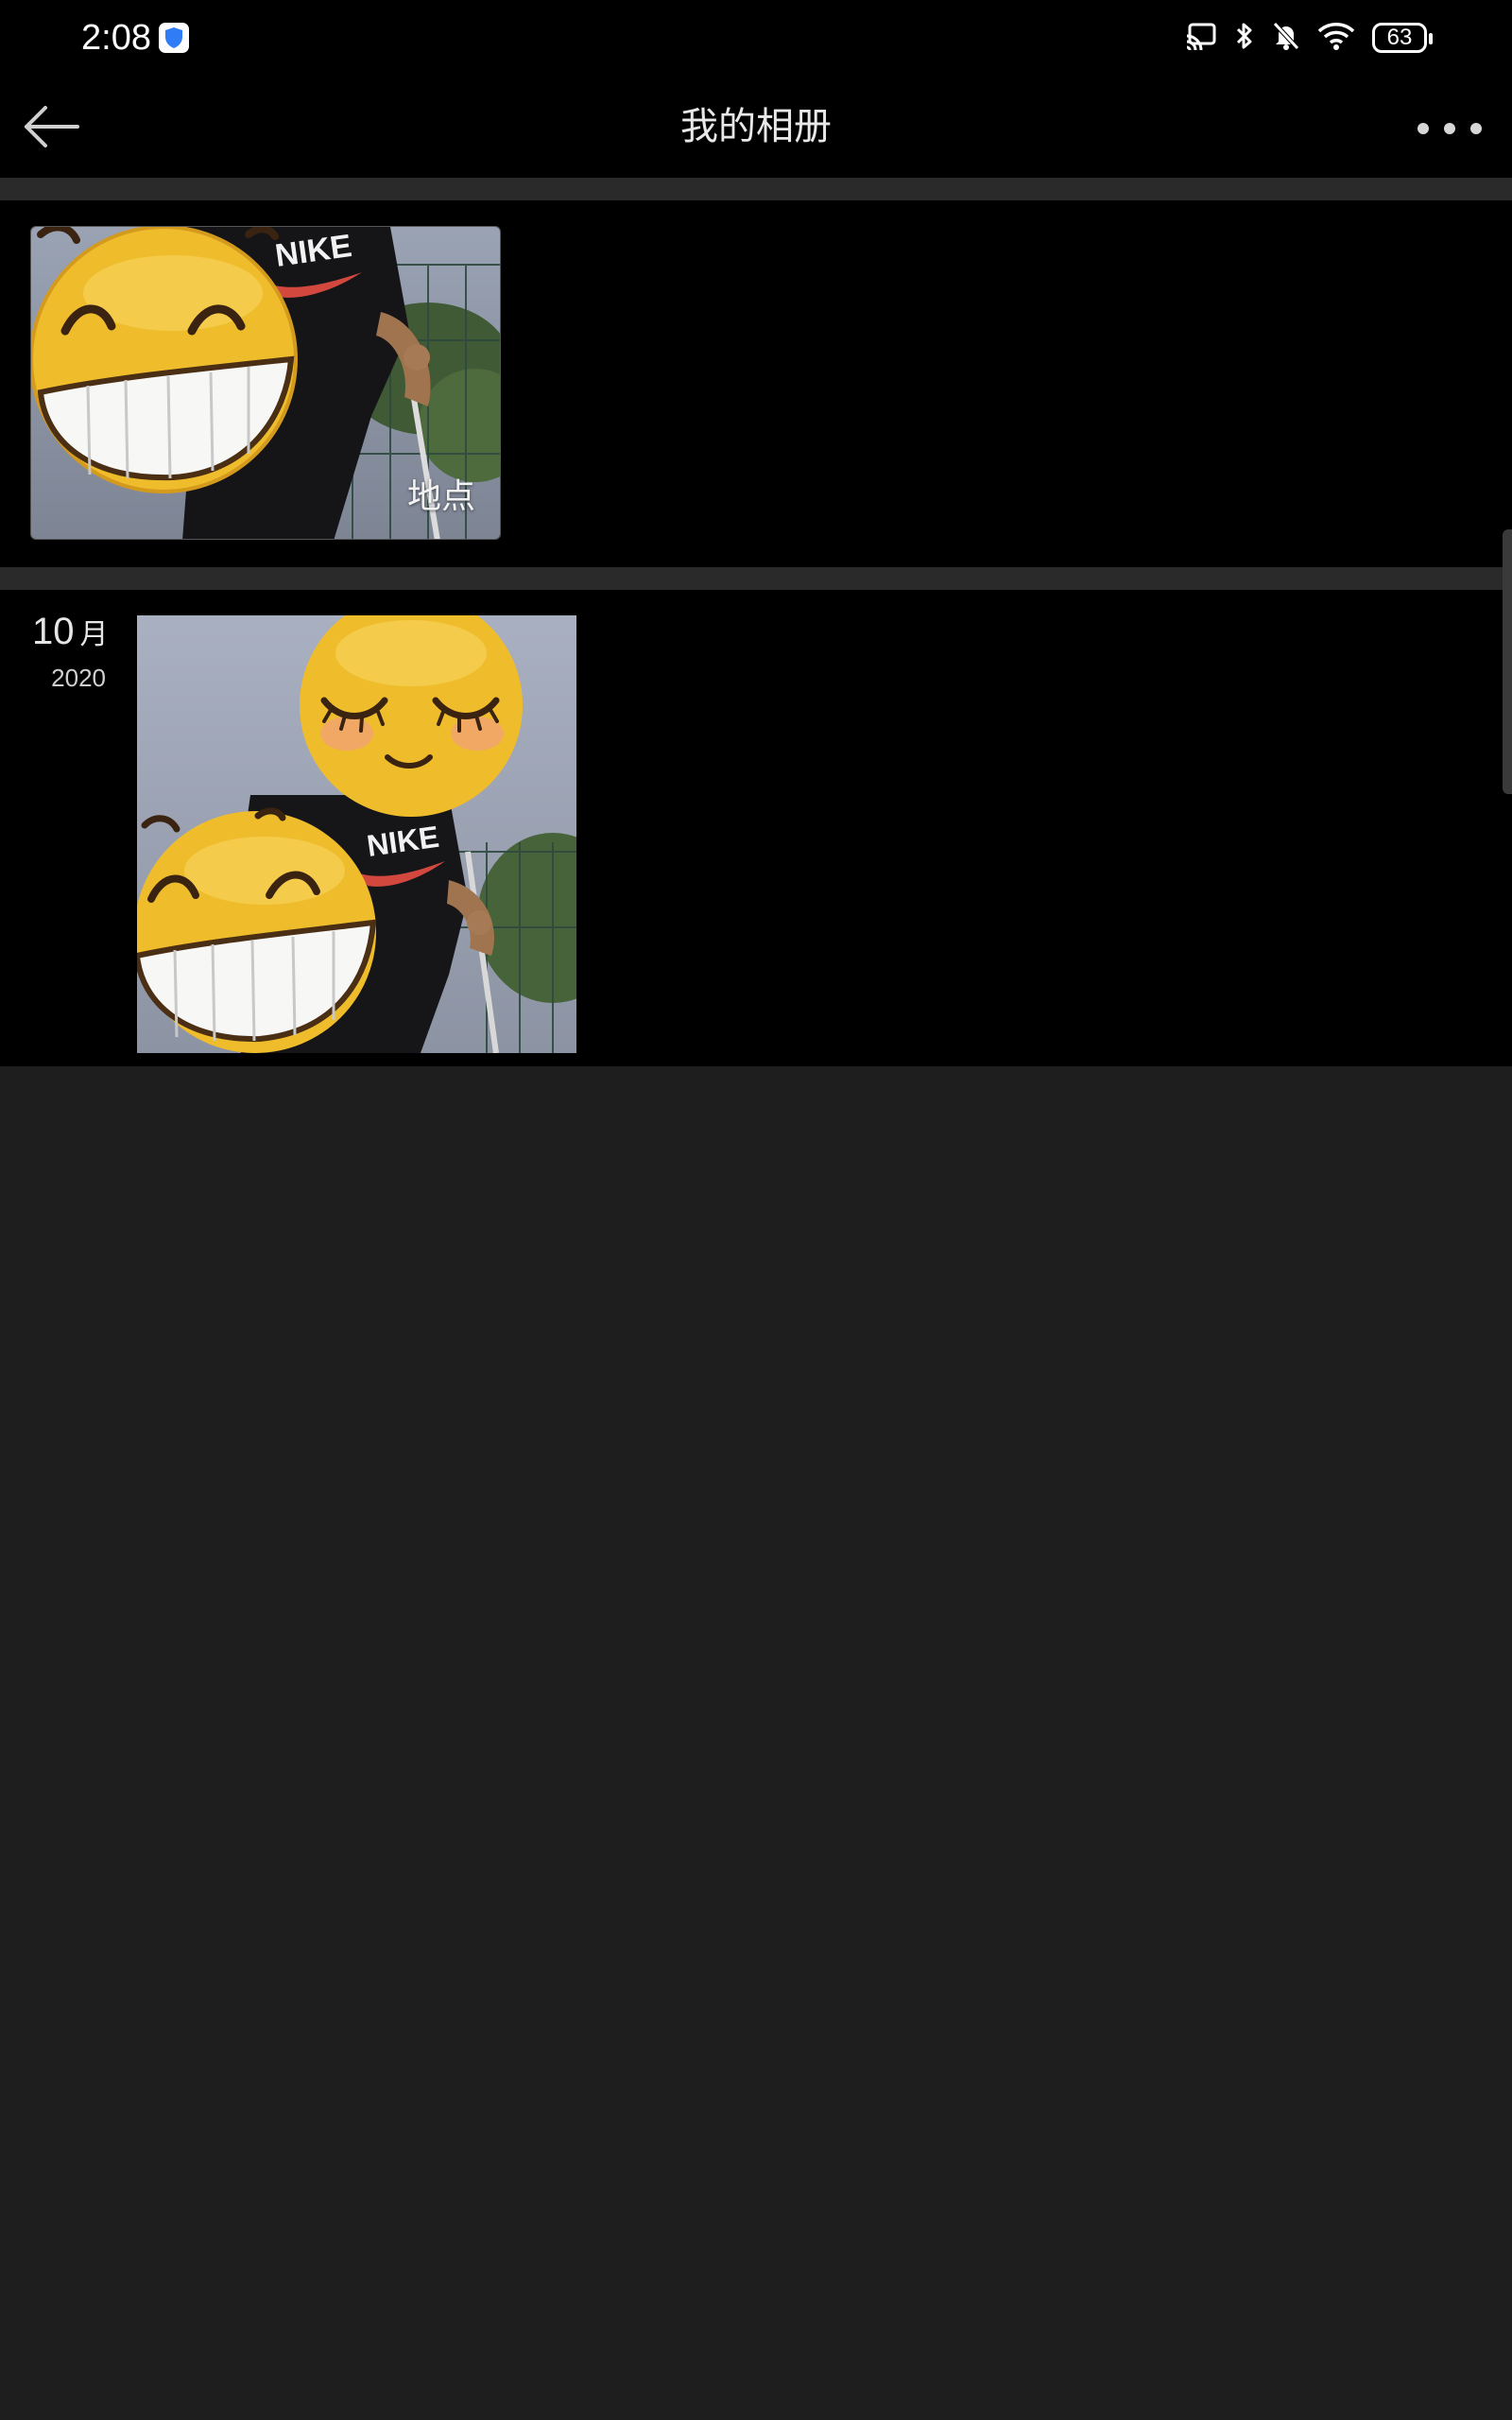 Image resolution: width=1512 pixels, height=2420 pixels. I want to click on status-icons: 63, so click(1309, 38).